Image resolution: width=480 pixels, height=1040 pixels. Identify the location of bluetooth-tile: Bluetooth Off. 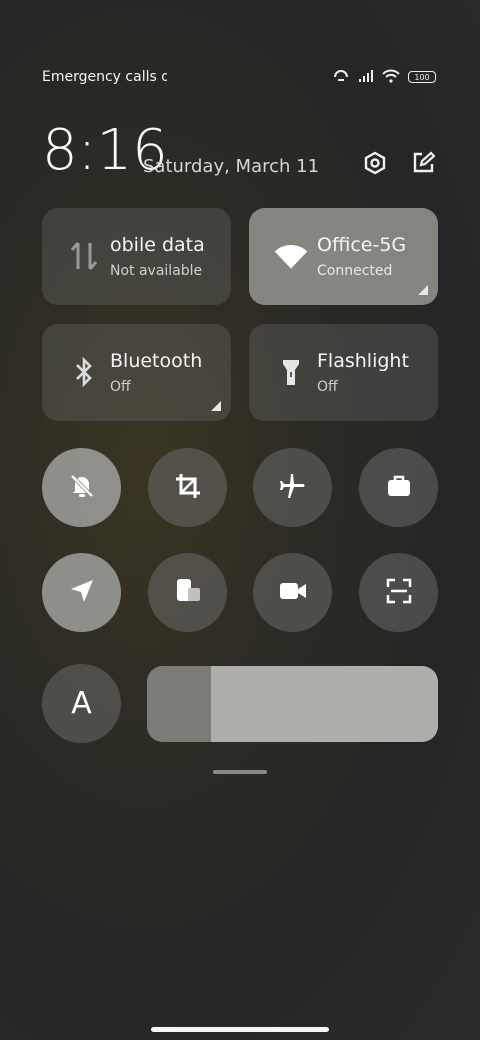
(136, 372).